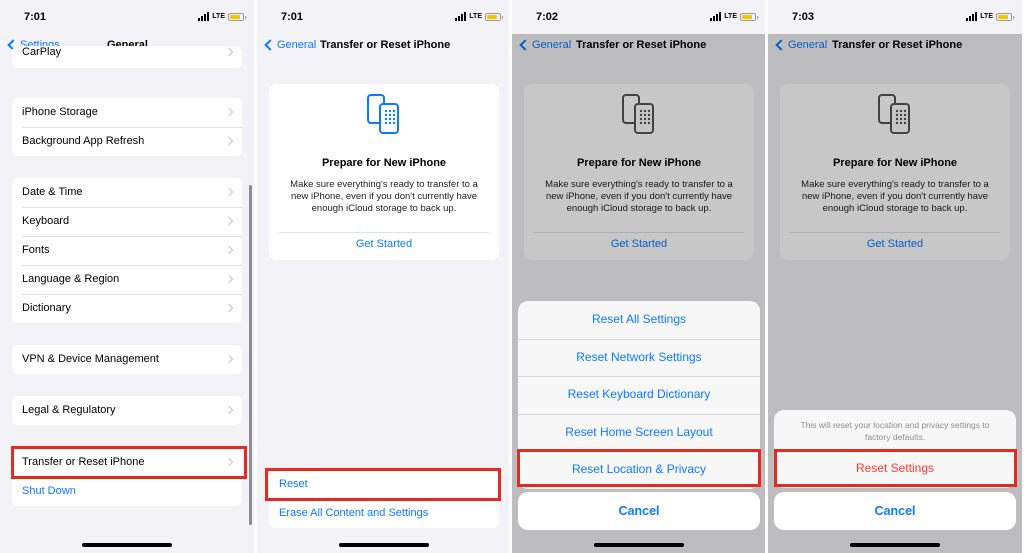 This screenshot has width=1024, height=553. I want to click on list-item-vpn: VPN & Device Management, so click(127, 359).